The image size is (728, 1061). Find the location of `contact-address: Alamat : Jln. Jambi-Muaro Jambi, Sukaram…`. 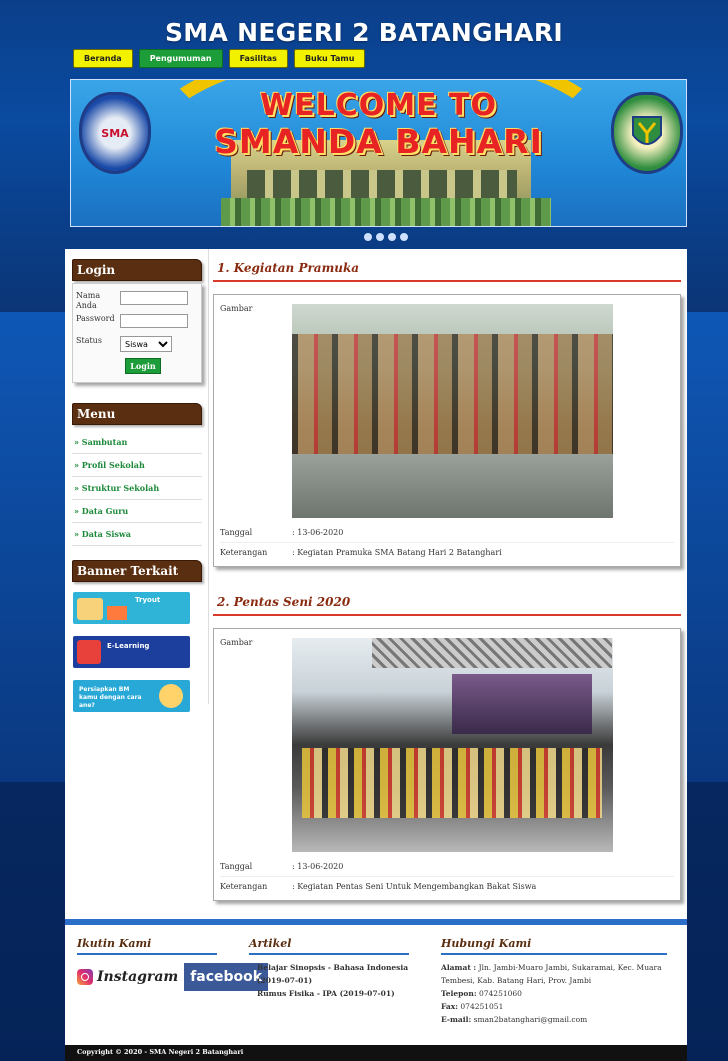

contact-address: Alamat : Jln. Jambi-Muaro Jambi, Sukaram… is located at coordinates (554, 974).